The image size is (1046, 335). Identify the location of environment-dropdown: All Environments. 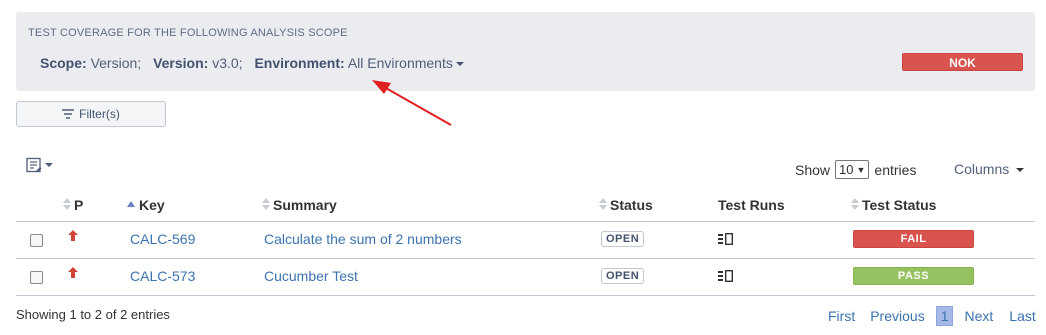
(406, 63).